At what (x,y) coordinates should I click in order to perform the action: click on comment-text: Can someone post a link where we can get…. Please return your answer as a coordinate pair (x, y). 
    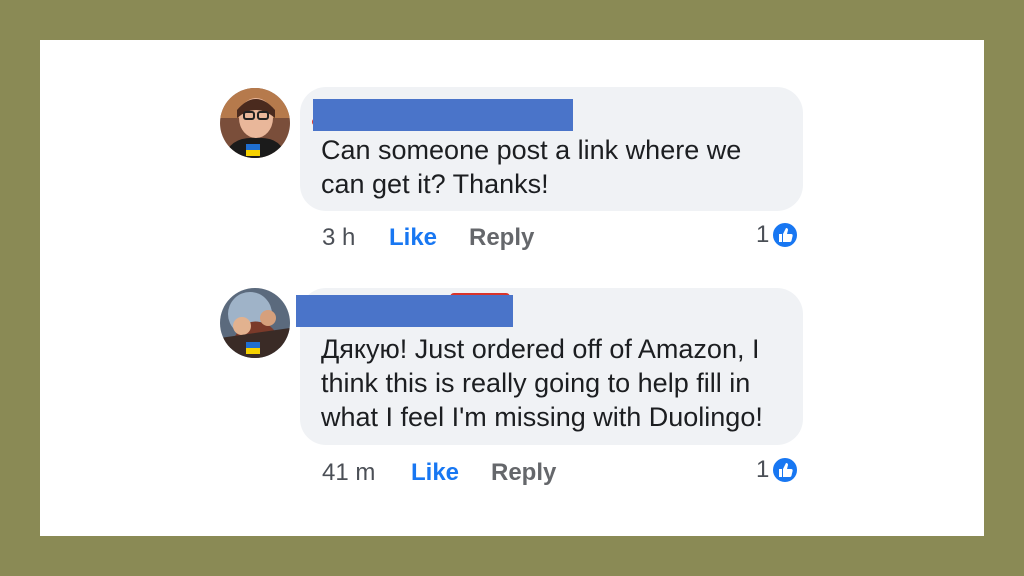
    Looking at the image, I should click on (531, 167).